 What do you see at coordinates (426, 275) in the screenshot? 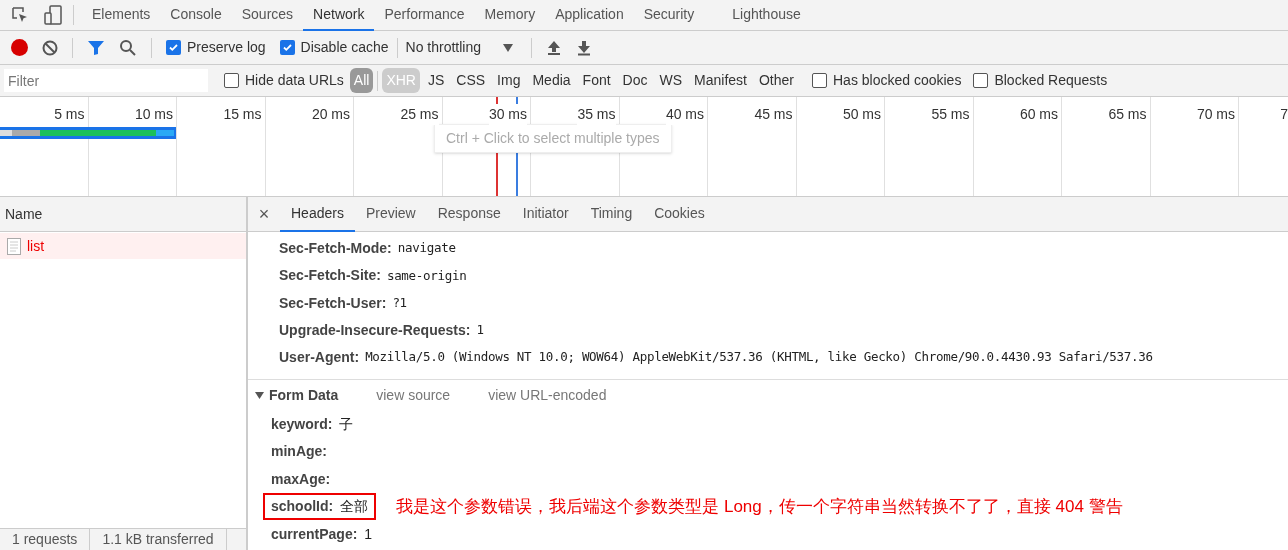
I see `header-value: same-origin` at bounding box center [426, 275].